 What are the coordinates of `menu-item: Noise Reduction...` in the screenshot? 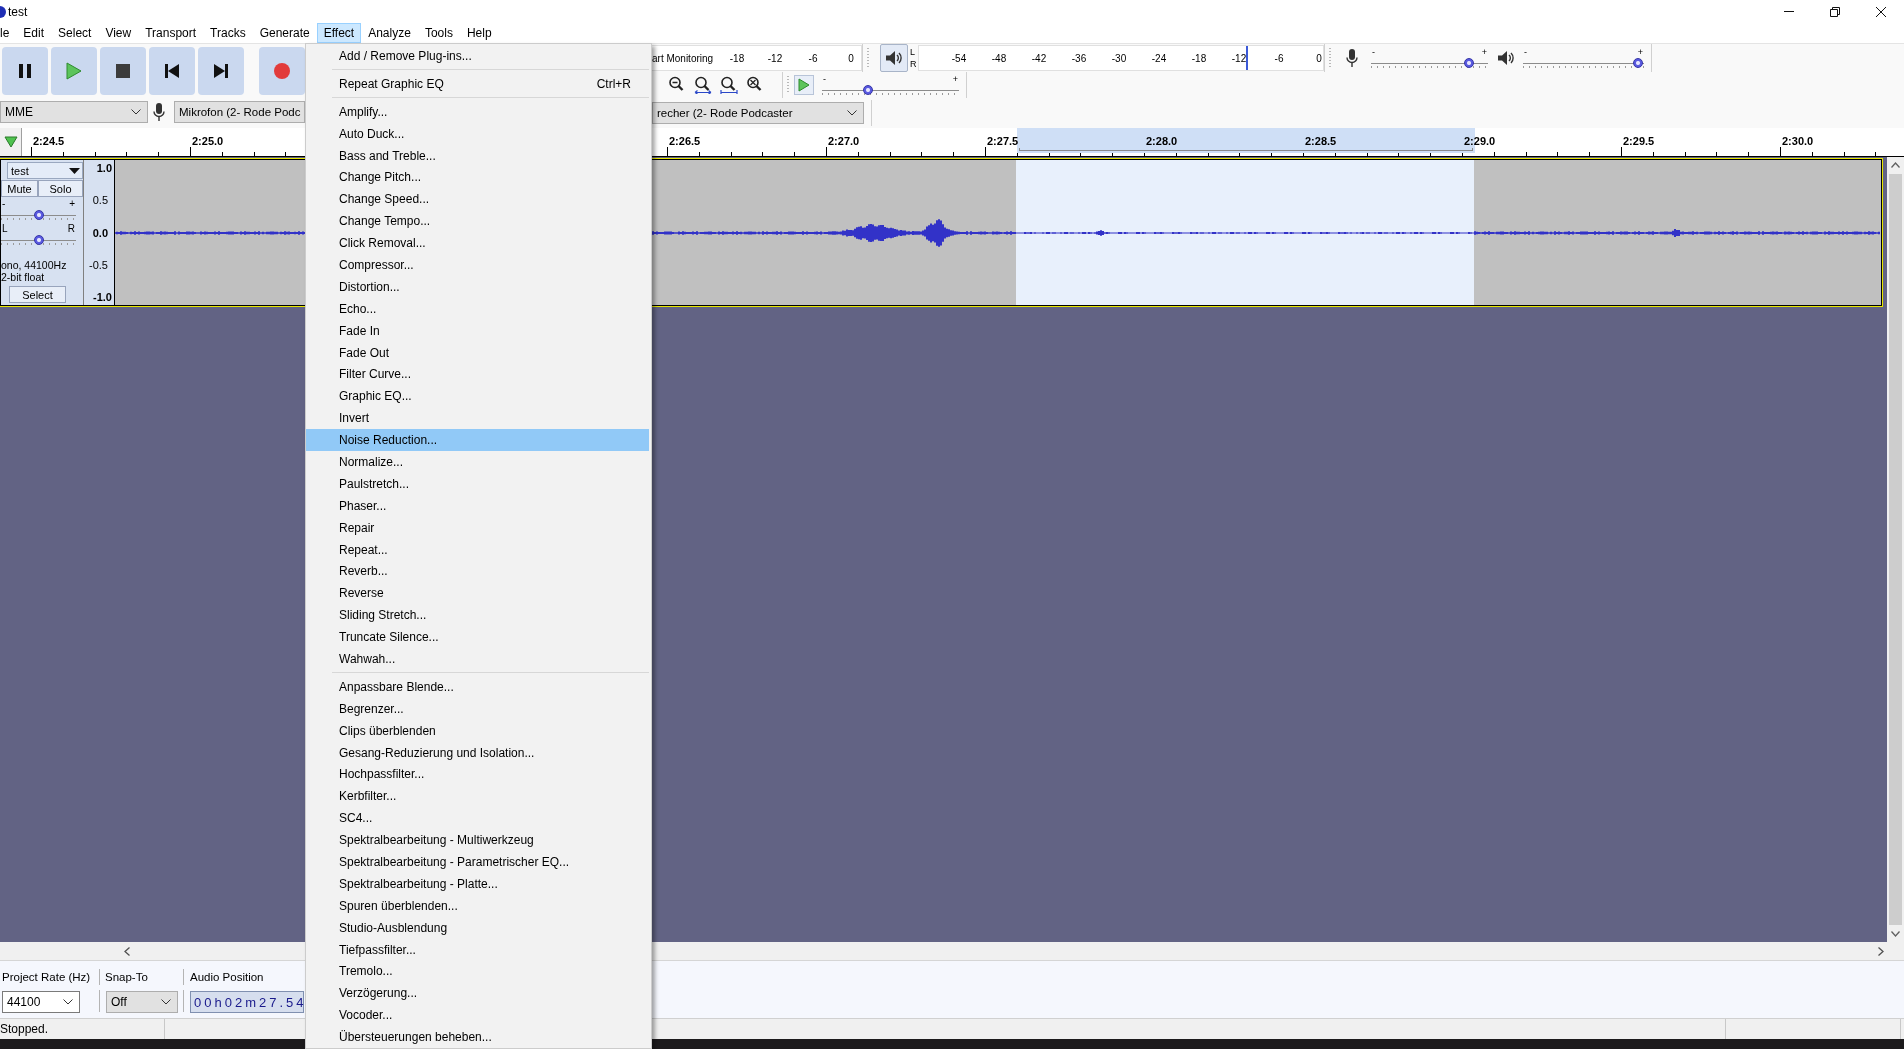 It's located at (477, 440).